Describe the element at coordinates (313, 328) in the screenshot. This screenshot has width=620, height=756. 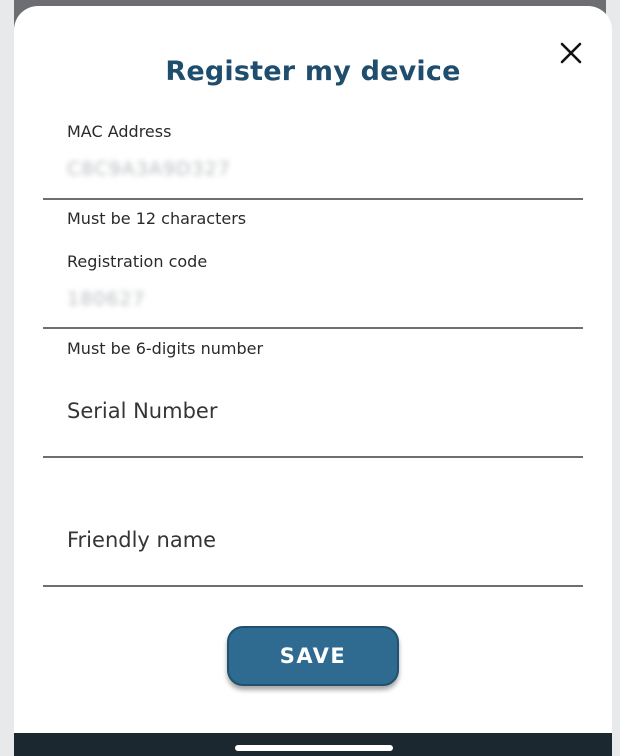
I see `registration-code-underline` at that location.